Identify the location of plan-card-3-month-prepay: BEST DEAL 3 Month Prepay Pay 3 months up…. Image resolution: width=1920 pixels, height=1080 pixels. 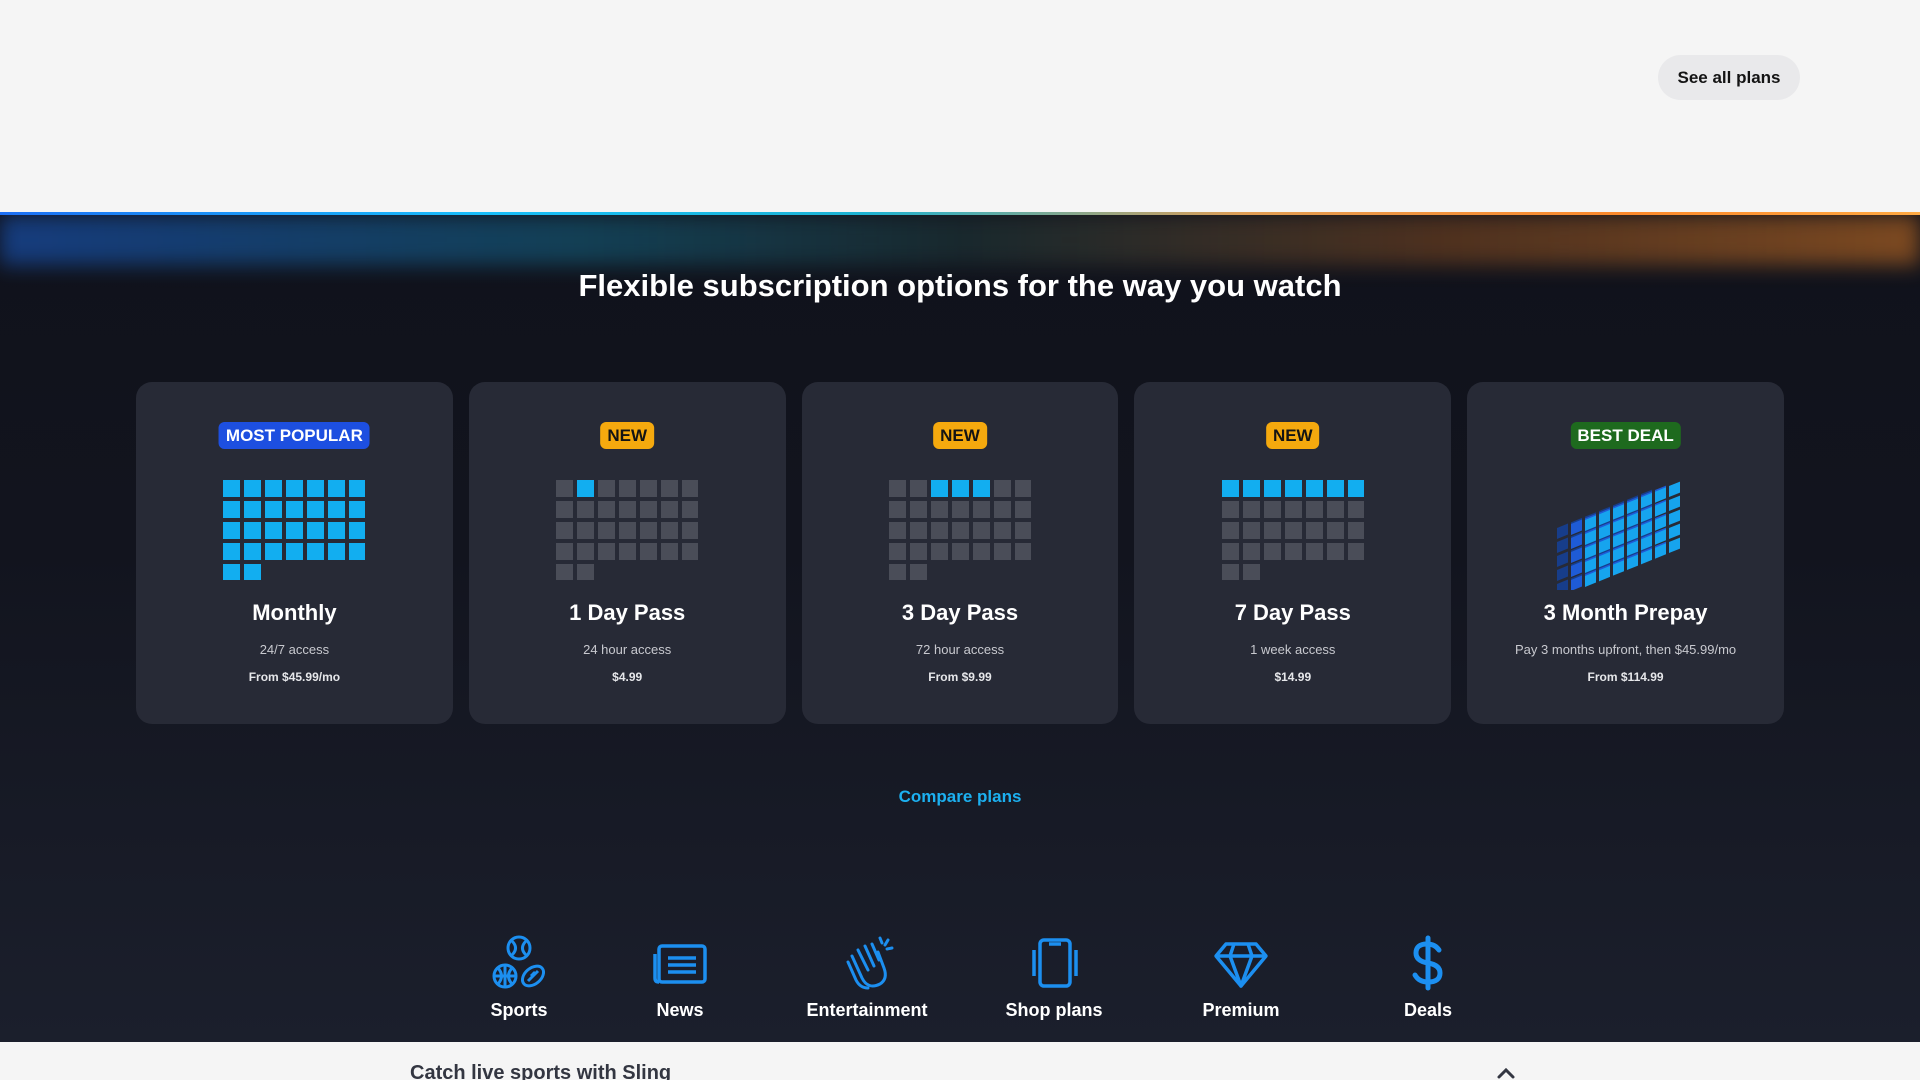
(1625, 553).